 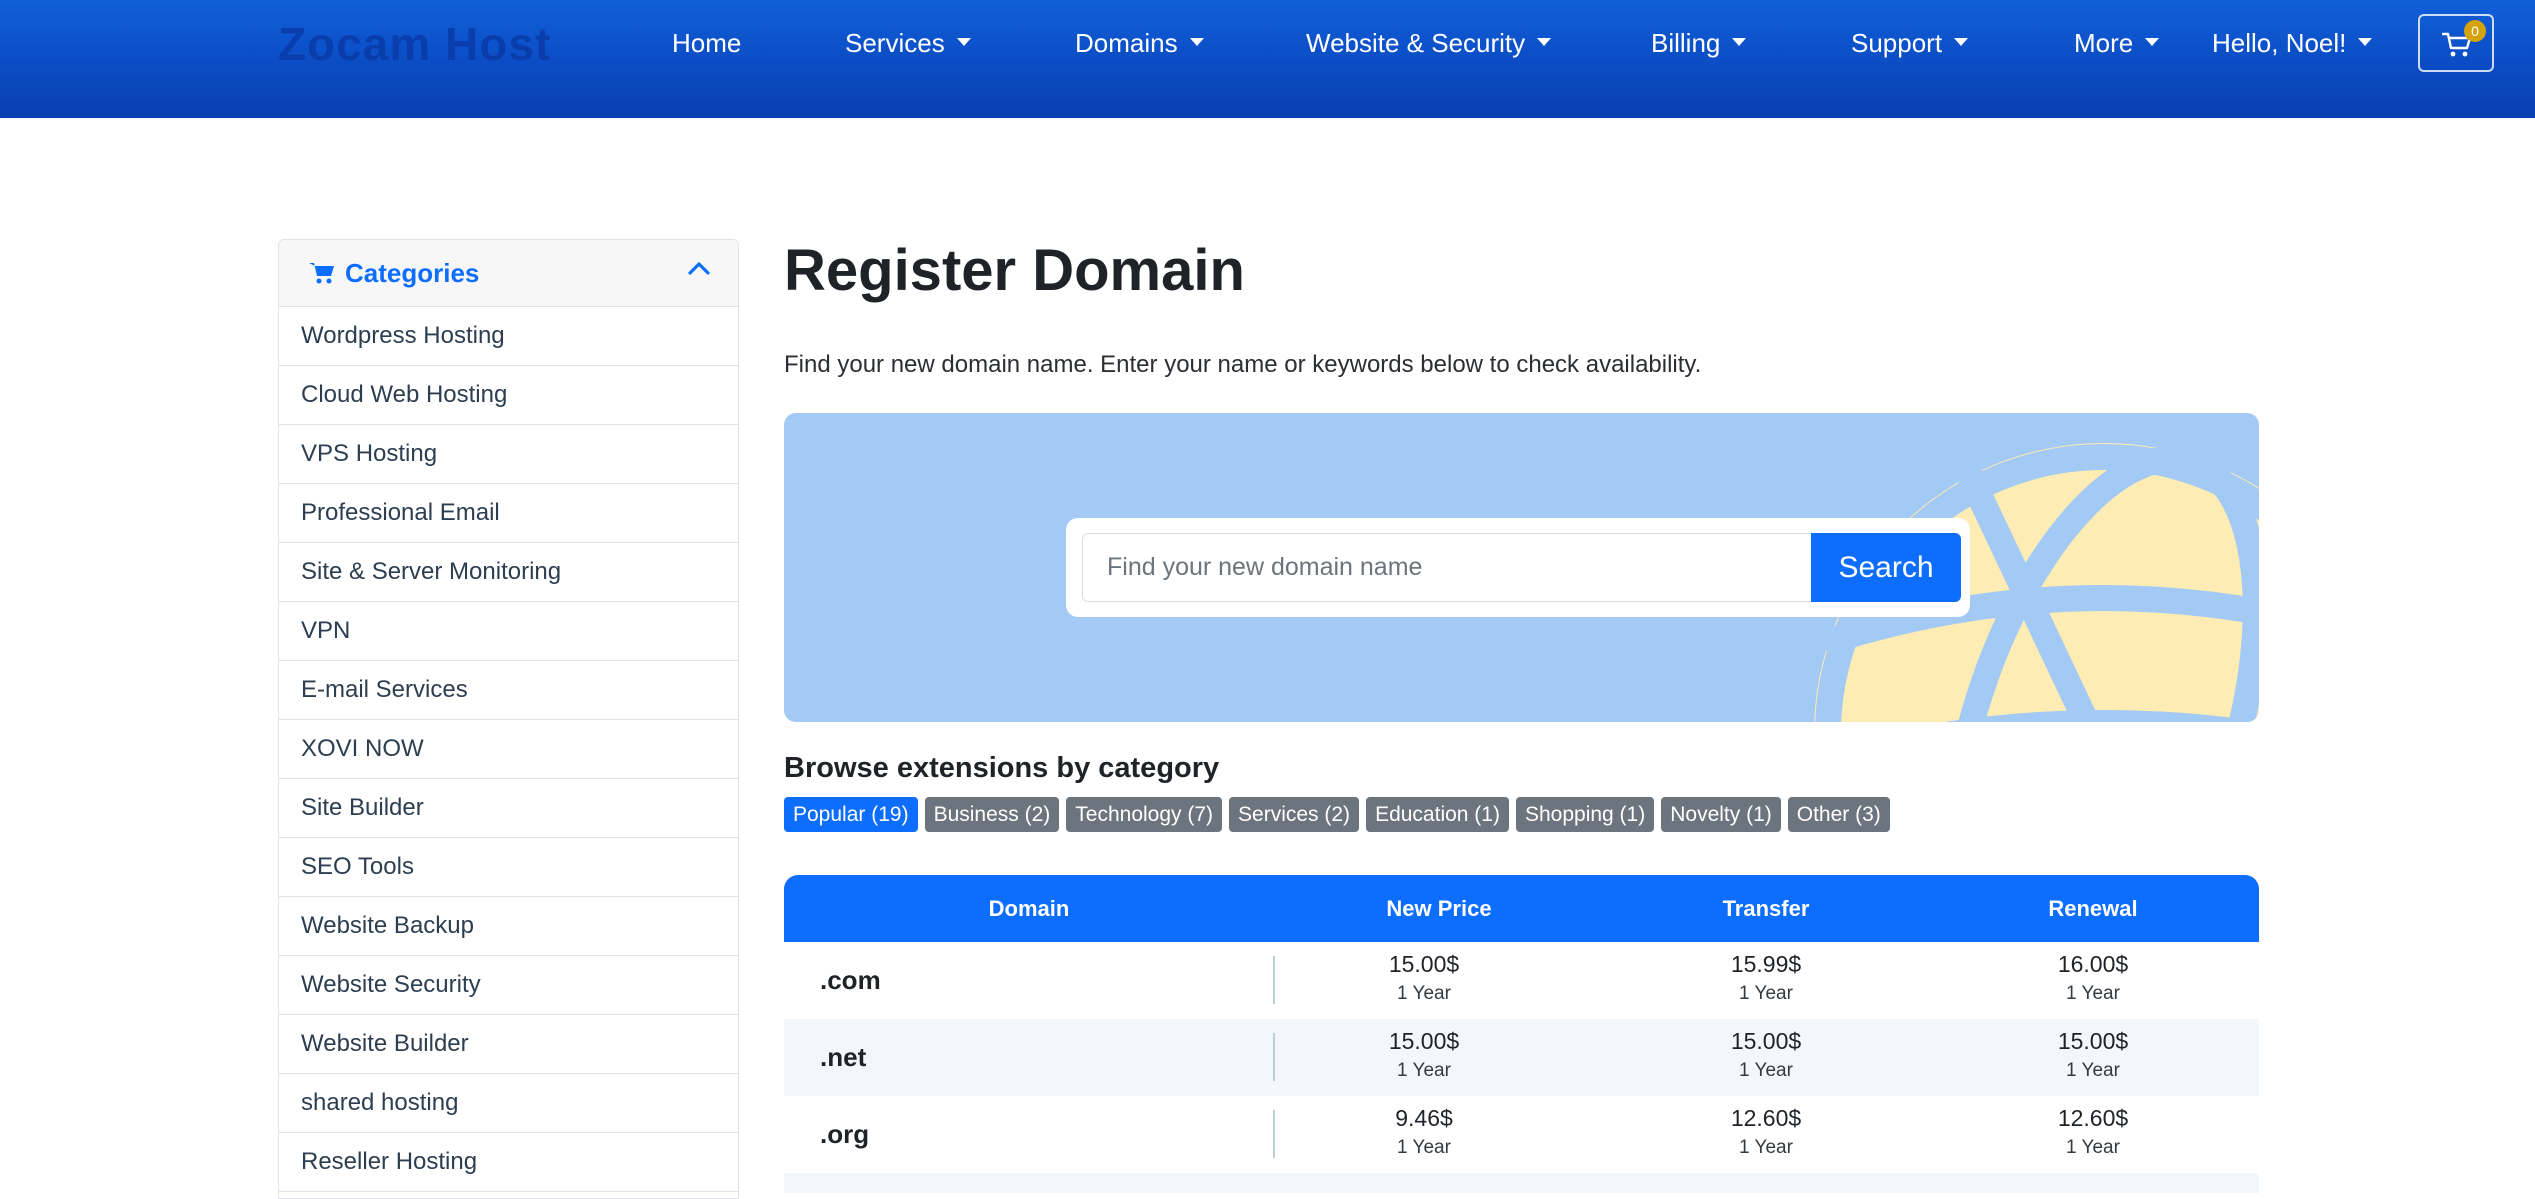 I want to click on nav-home-label: Home, so click(x=707, y=43).